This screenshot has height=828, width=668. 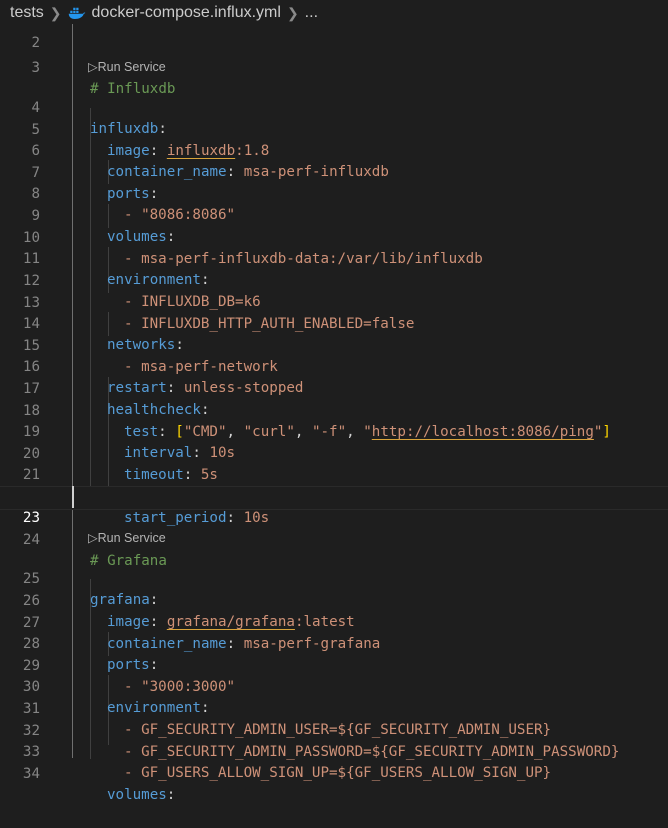 What do you see at coordinates (334, 129) in the screenshot?
I see `code-line: 5 image: influxdb:1.8` at bounding box center [334, 129].